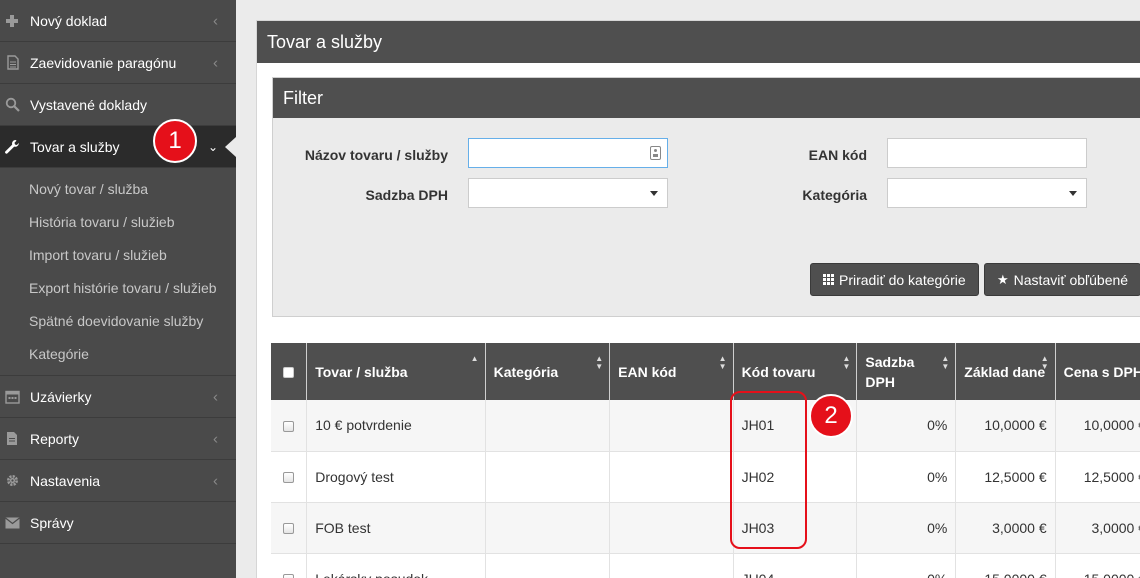 The width and height of the screenshot is (1140, 578). I want to click on column-header-category: Kategória ▲ ▼, so click(548, 371).